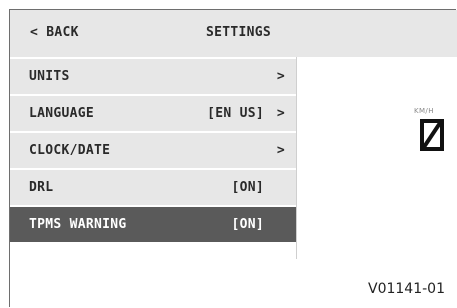 The image size is (457, 308). What do you see at coordinates (424, 111) in the screenshot?
I see `speed-unit-label: KM/H` at bounding box center [424, 111].